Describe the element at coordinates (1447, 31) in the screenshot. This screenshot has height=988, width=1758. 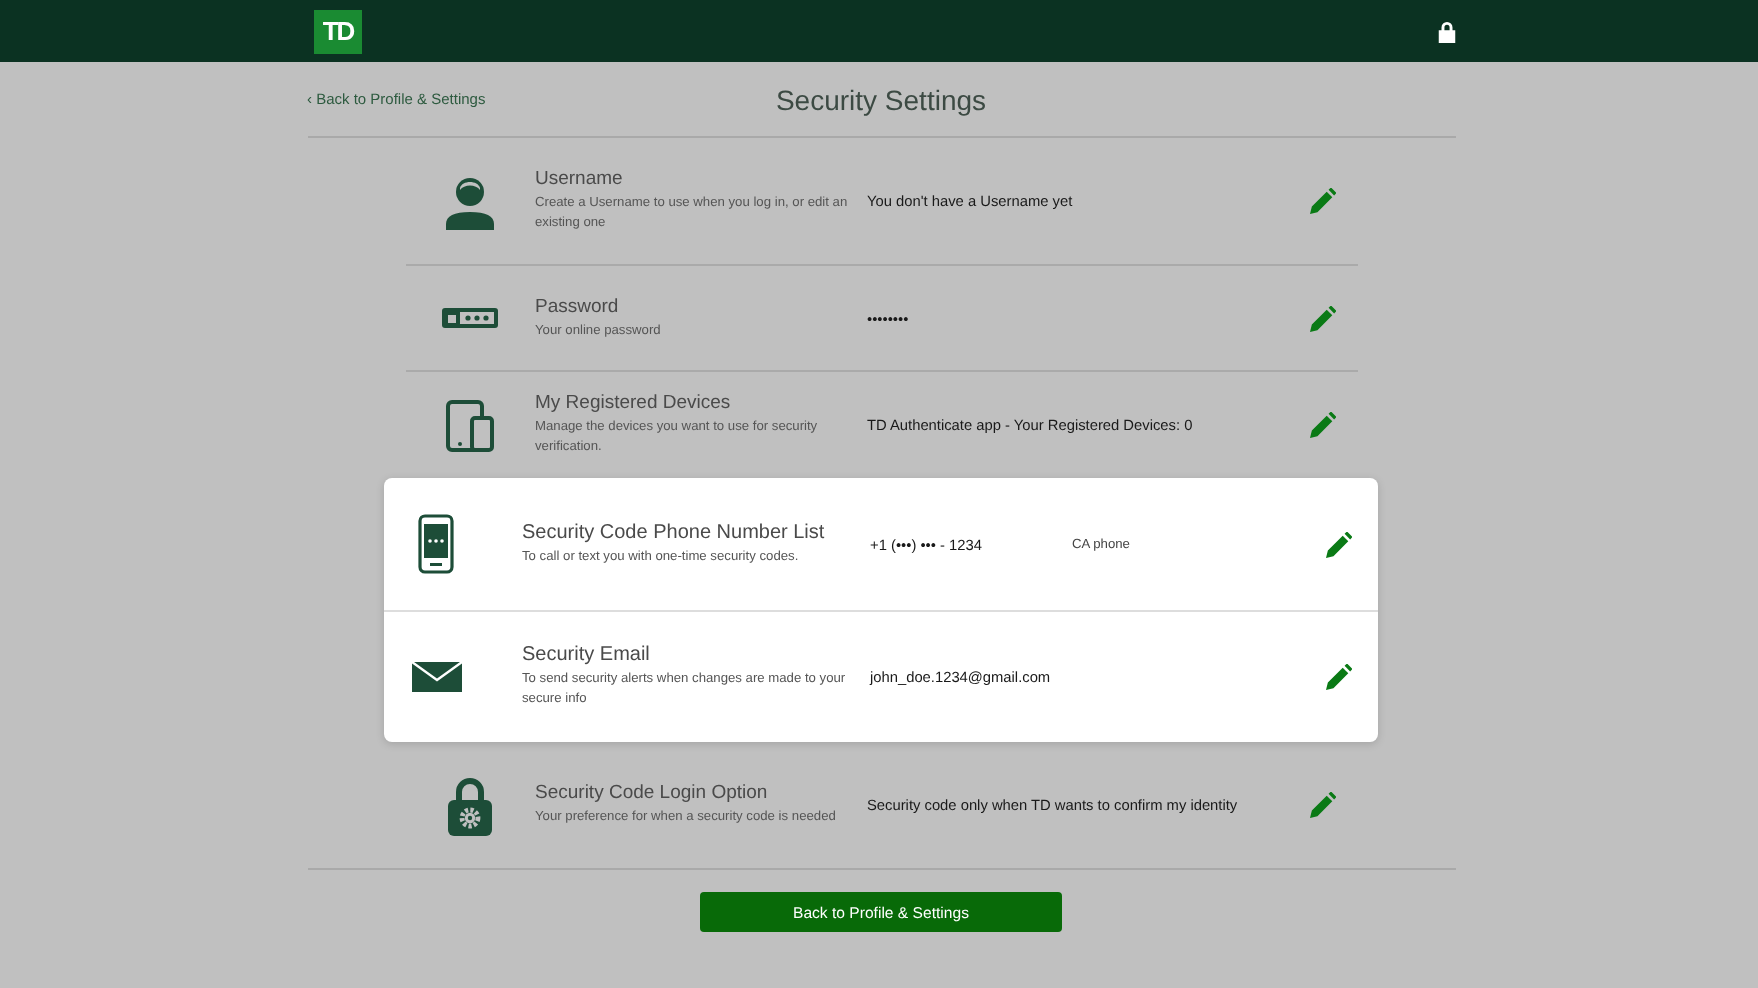
I see `lock-icon` at that location.